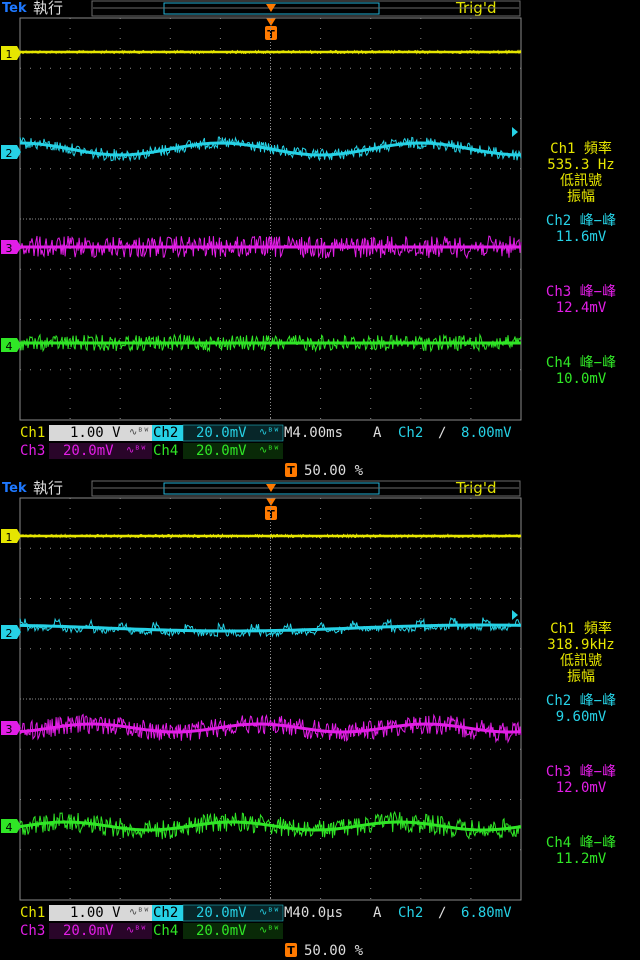  What do you see at coordinates (486, 913) in the screenshot?
I see `trigger-level-readout: 6.80mV` at bounding box center [486, 913].